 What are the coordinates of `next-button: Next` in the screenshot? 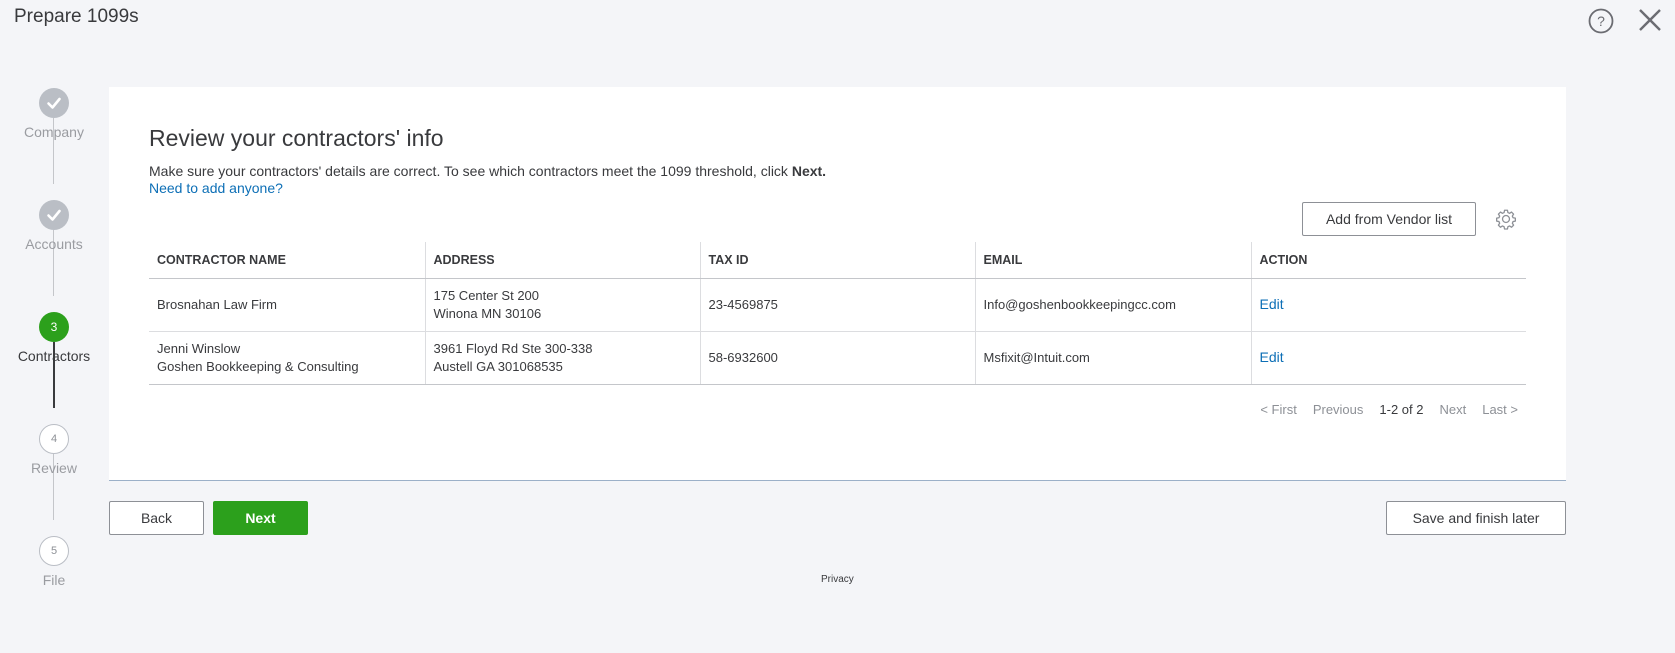 It's located at (260, 518).